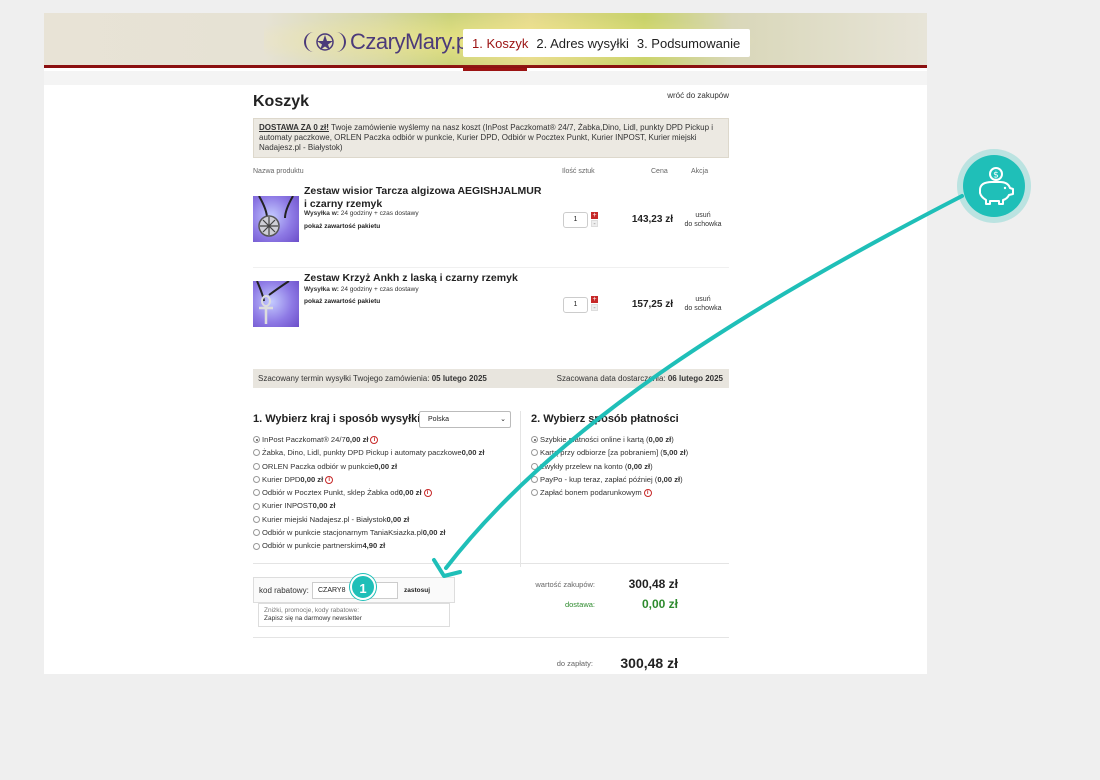  What do you see at coordinates (659, 171) in the screenshot?
I see `column-price: Cena` at bounding box center [659, 171].